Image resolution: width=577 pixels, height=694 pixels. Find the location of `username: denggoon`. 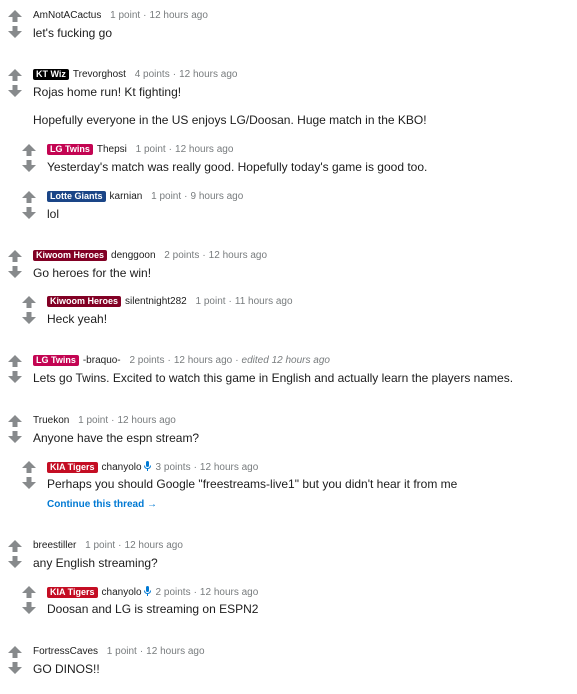

username: denggoon is located at coordinates (133, 255).